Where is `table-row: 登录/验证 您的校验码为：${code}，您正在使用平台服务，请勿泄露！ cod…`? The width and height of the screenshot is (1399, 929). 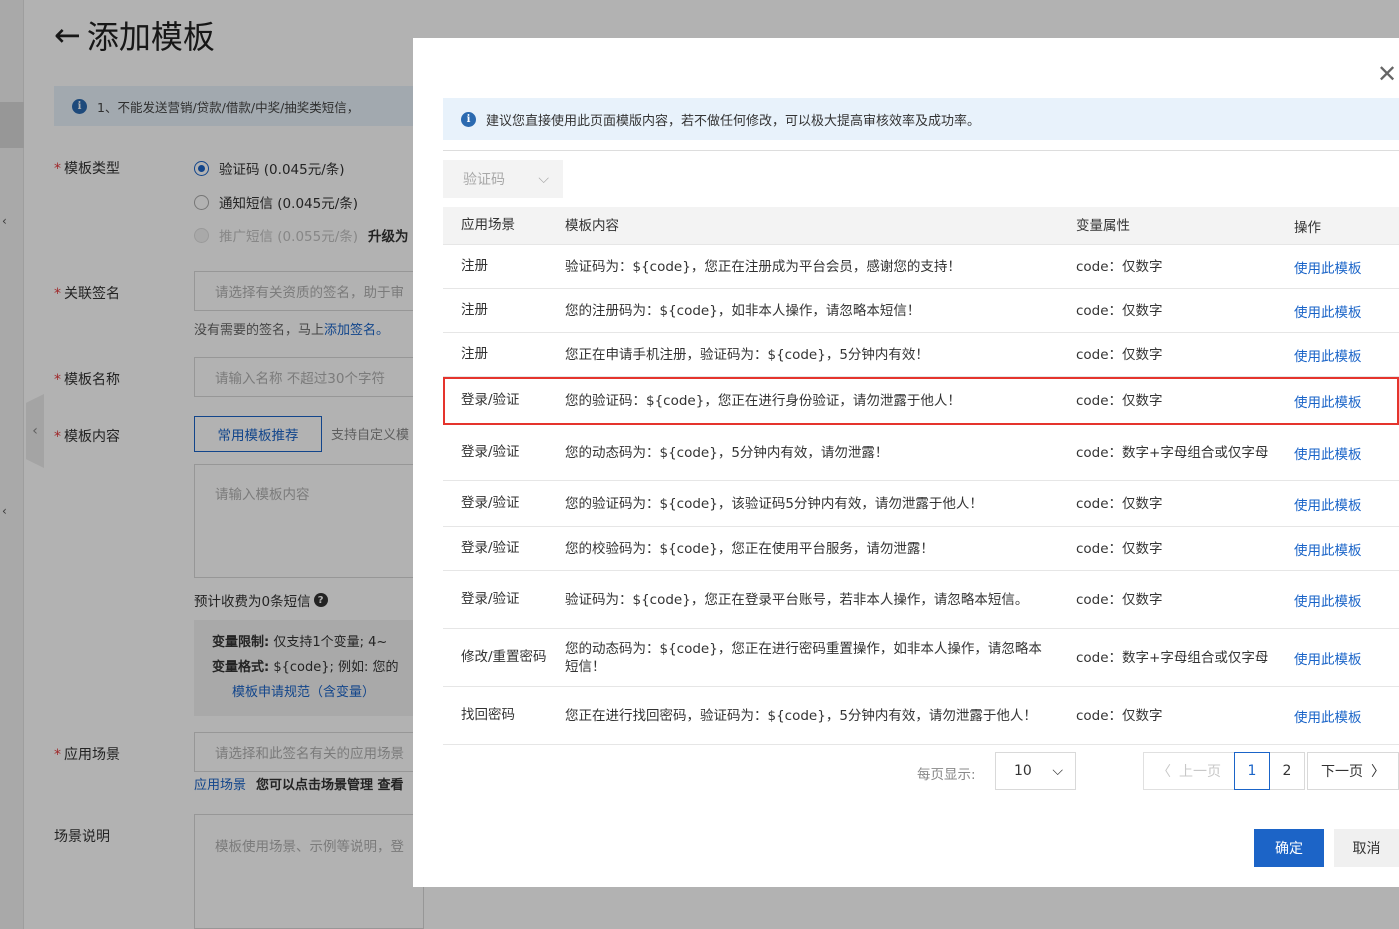
table-row: 登录/验证 您的校验码为：${code}，您正在使用平台服务，请勿泄露！ cod… is located at coordinates (921, 549).